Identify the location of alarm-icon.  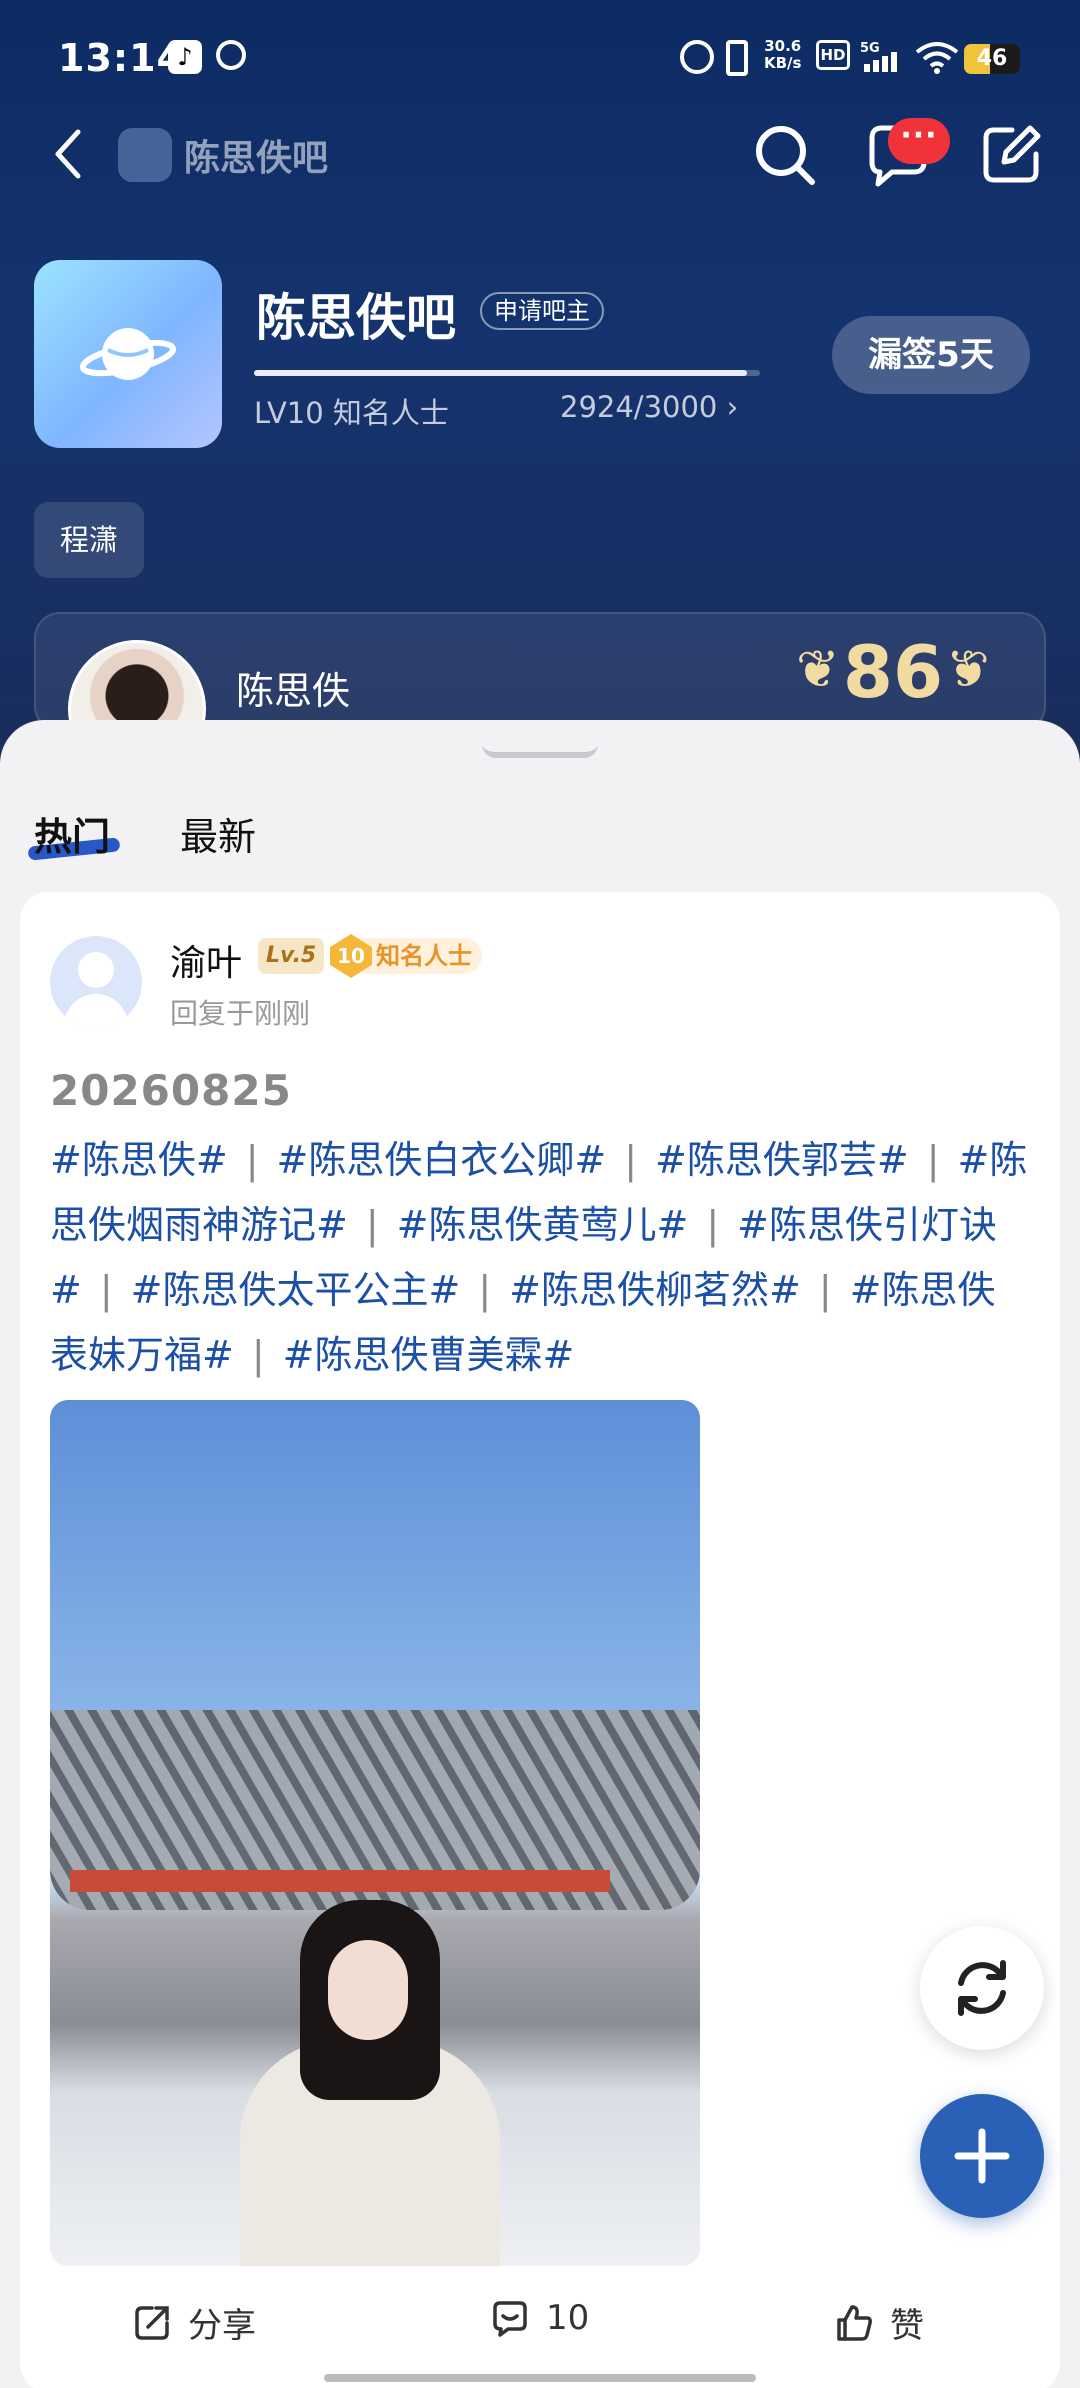
(697, 57).